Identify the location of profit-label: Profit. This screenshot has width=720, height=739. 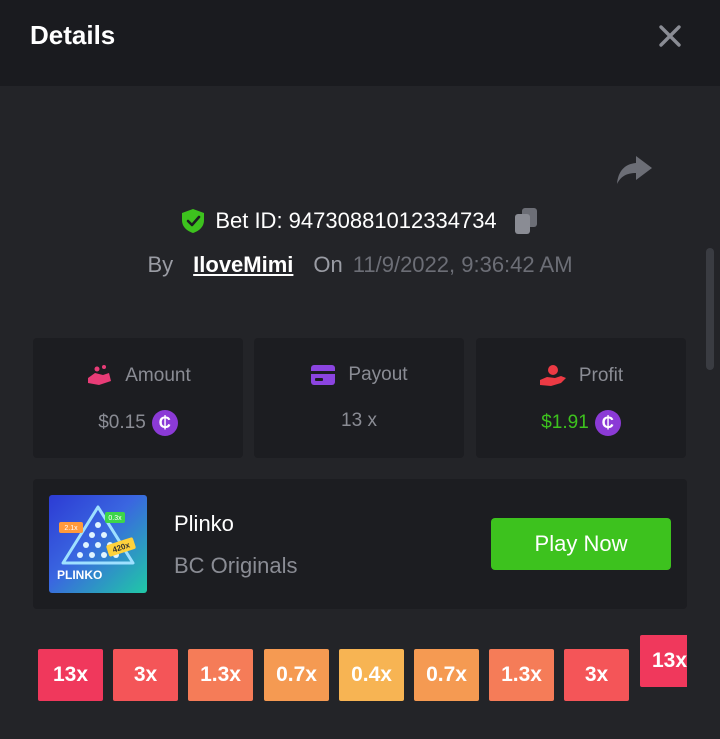
(601, 375).